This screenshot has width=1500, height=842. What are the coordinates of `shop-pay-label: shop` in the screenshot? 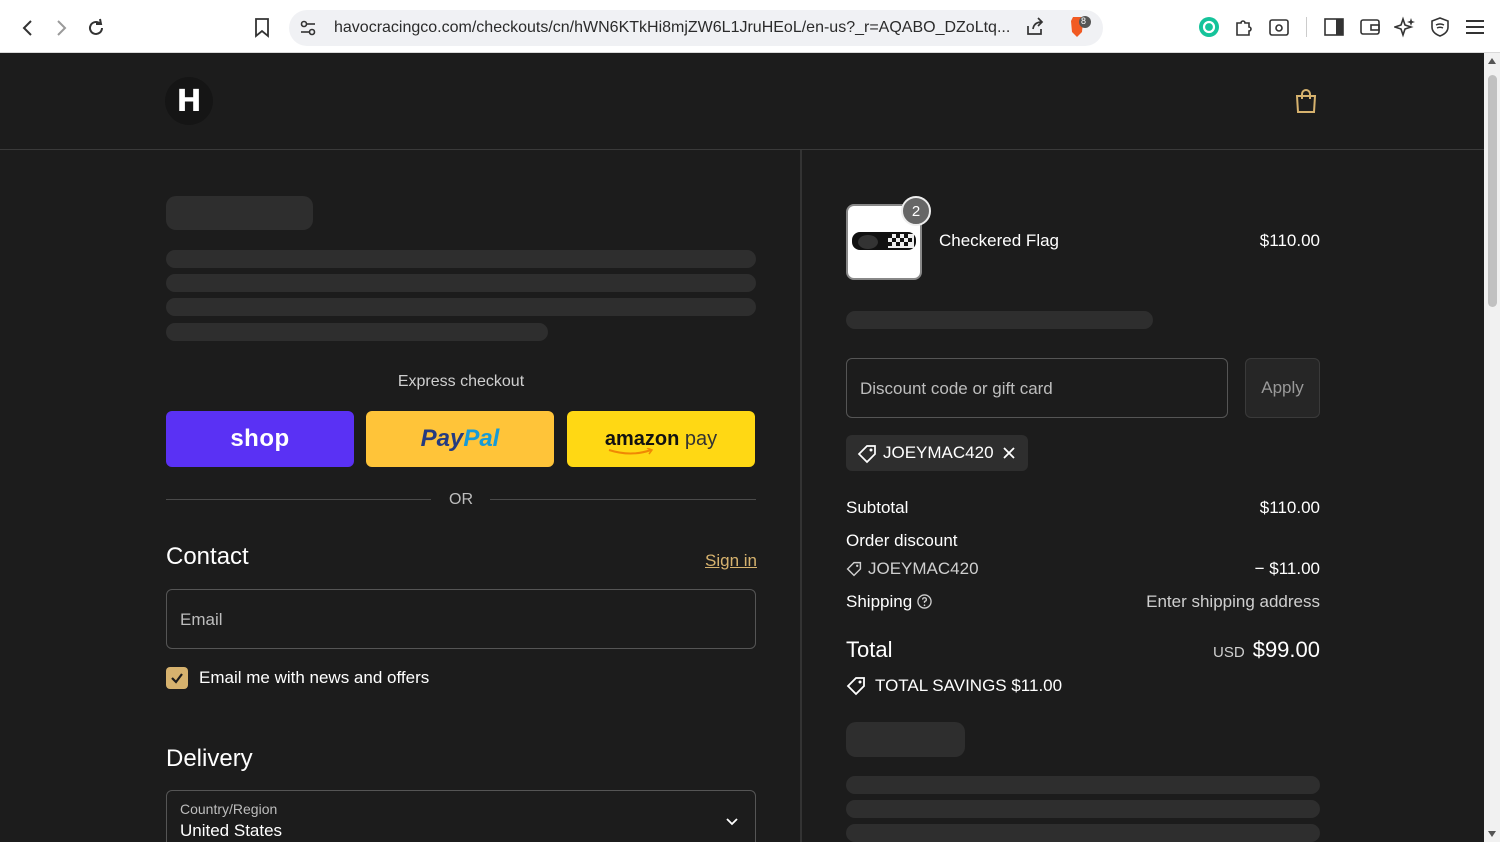 It's located at (260, 438).